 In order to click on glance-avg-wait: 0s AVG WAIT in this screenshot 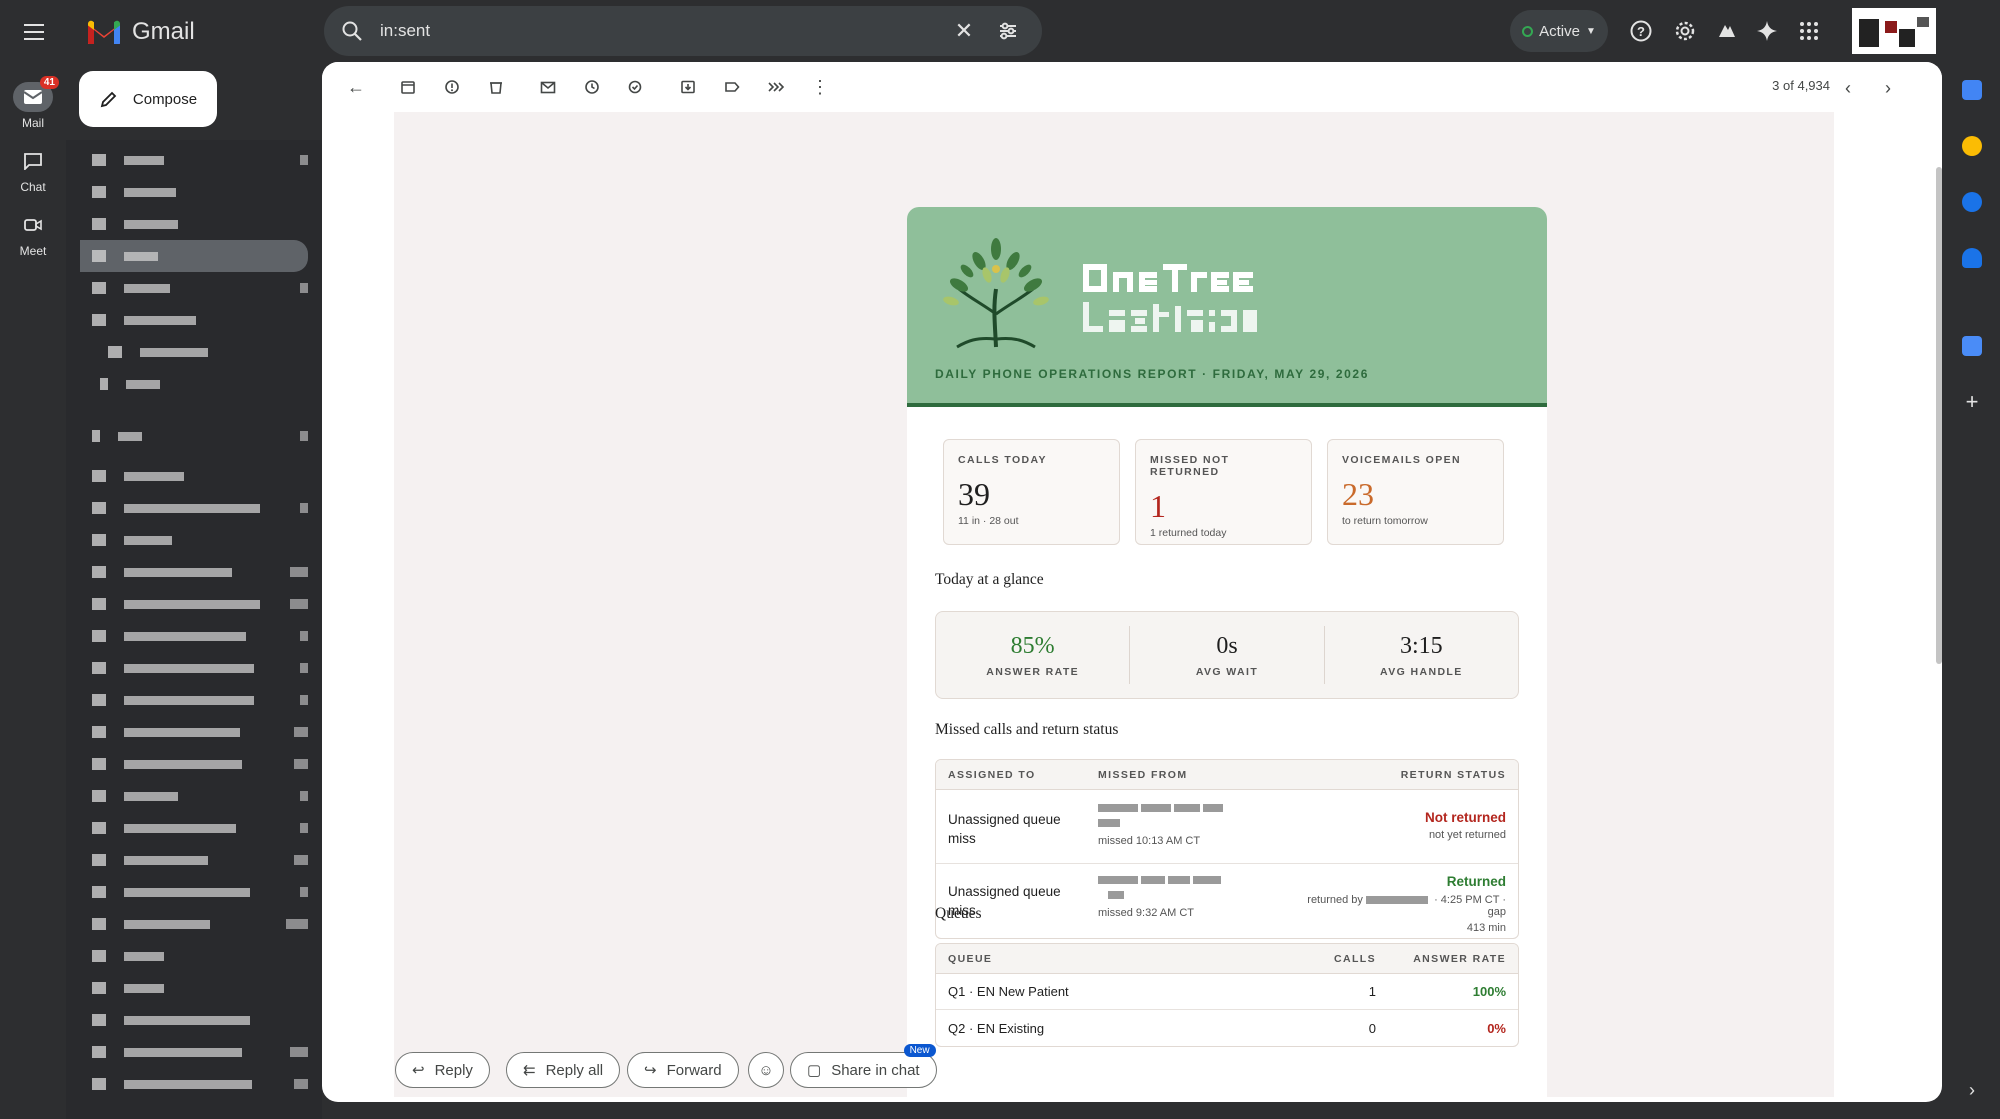, I will do `click(1227, 655)`.